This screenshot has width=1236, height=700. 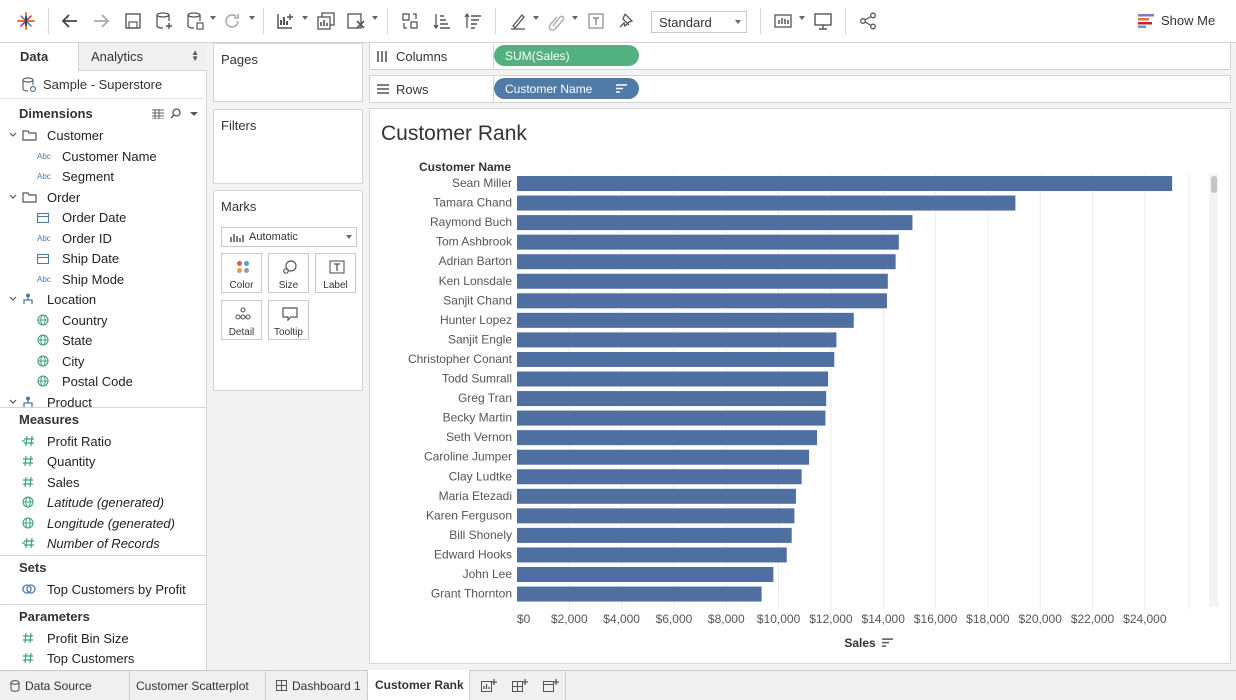 I want to click on color-button: Color, so click(x=241, y=273).